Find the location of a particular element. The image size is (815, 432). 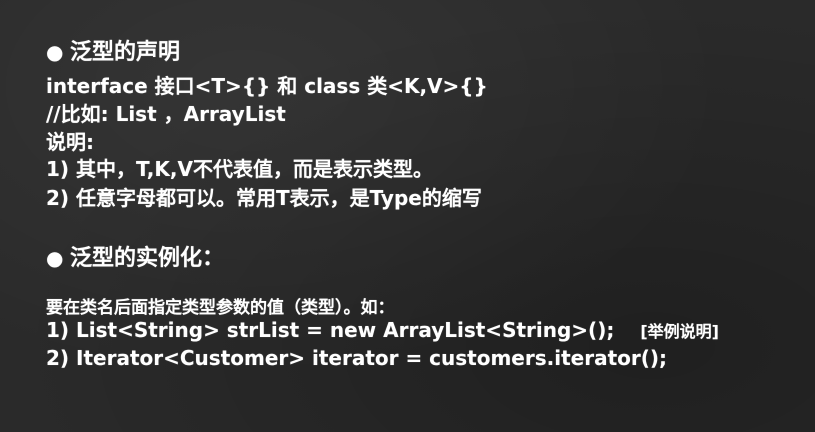

section-declaration-heading: ● 泛型的声明 is located at coordinates (113, 50).